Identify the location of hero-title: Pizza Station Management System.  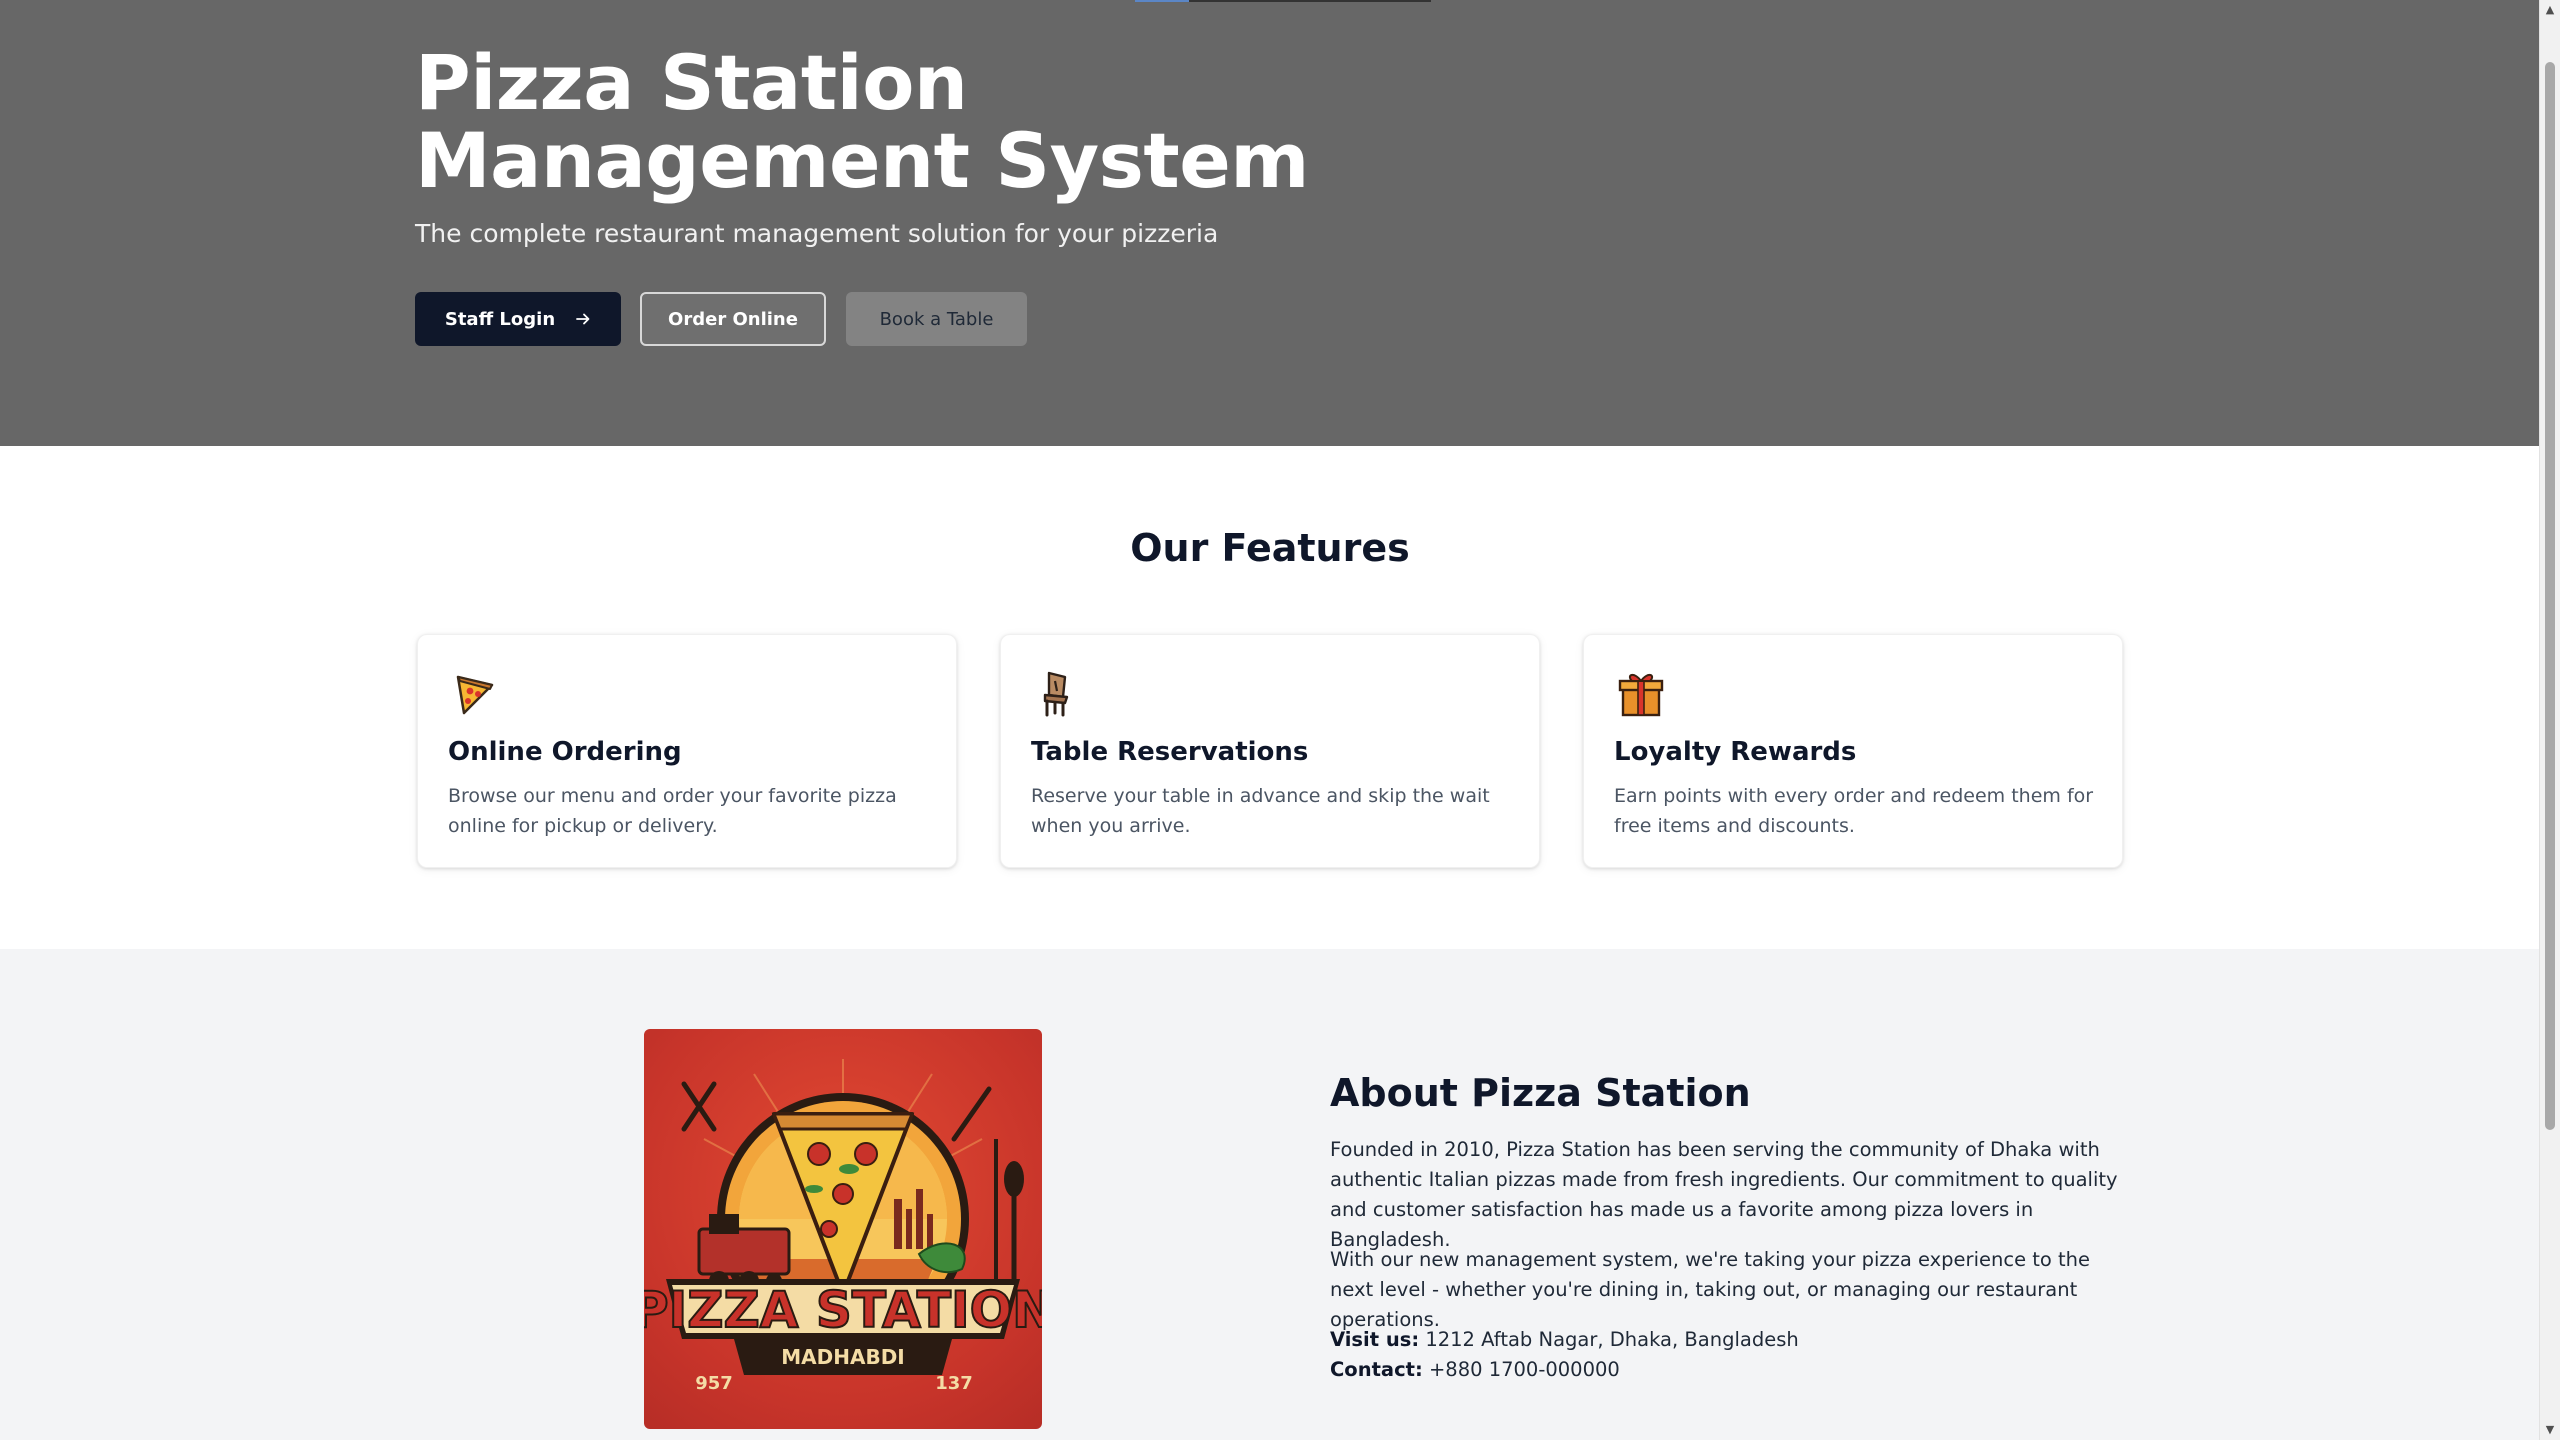
(915, 122).